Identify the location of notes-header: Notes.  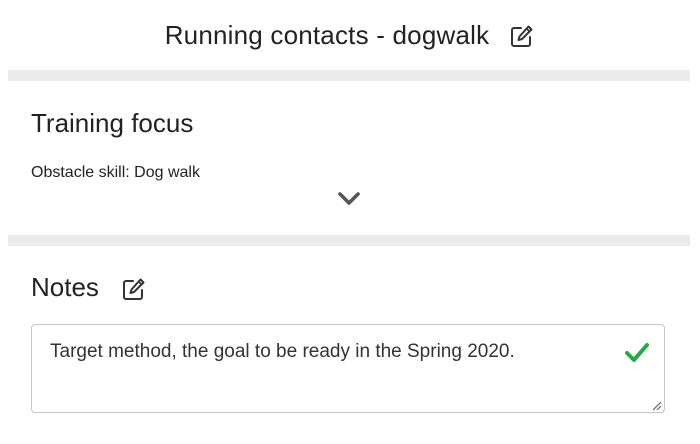
(89, 287).